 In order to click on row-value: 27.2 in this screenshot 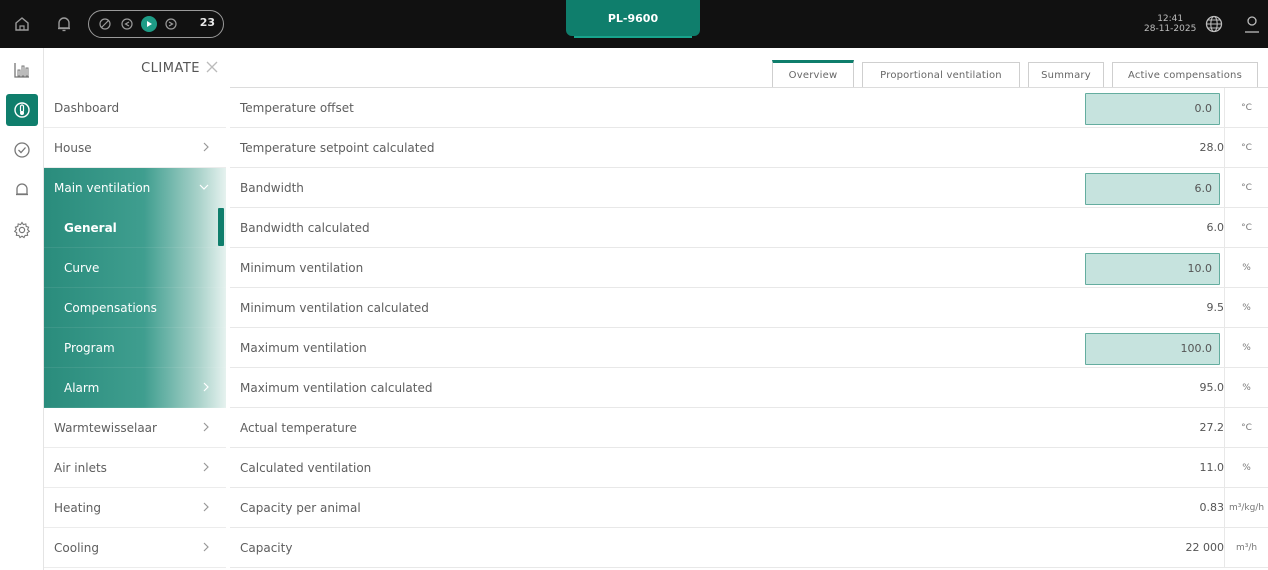, I will do `click(1212, 427)`.